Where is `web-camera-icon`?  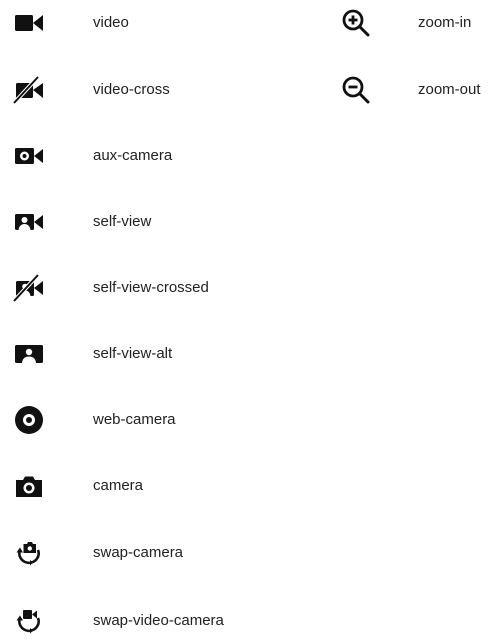
web-camera-icon is located at coordinates (29, 420).